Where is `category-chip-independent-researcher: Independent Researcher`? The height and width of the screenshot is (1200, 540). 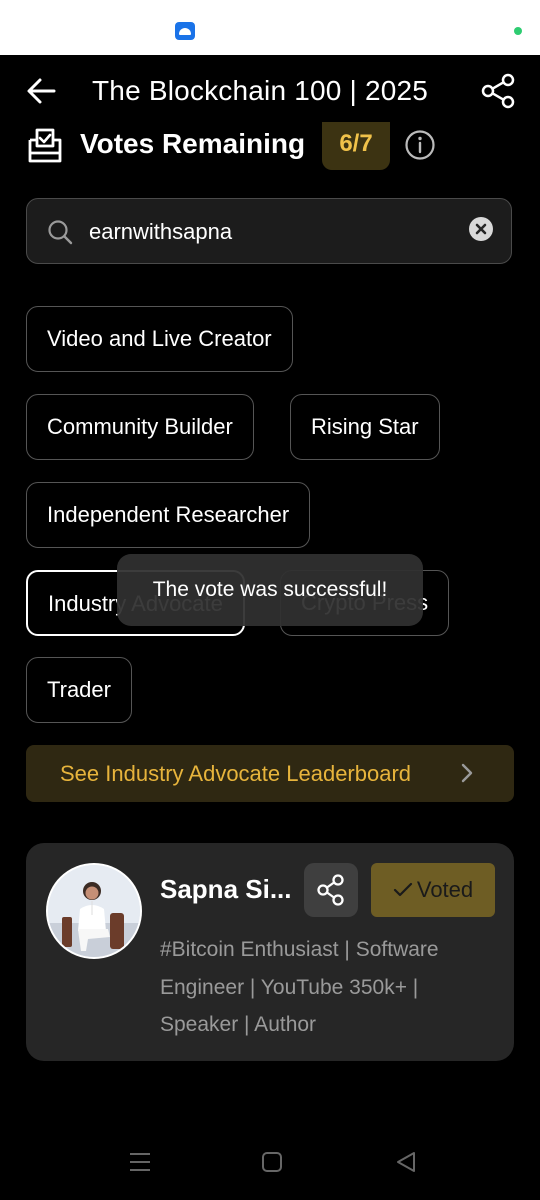 category-chip-independent-researcher: Independent Researcher is located at coordinates (168, 515).